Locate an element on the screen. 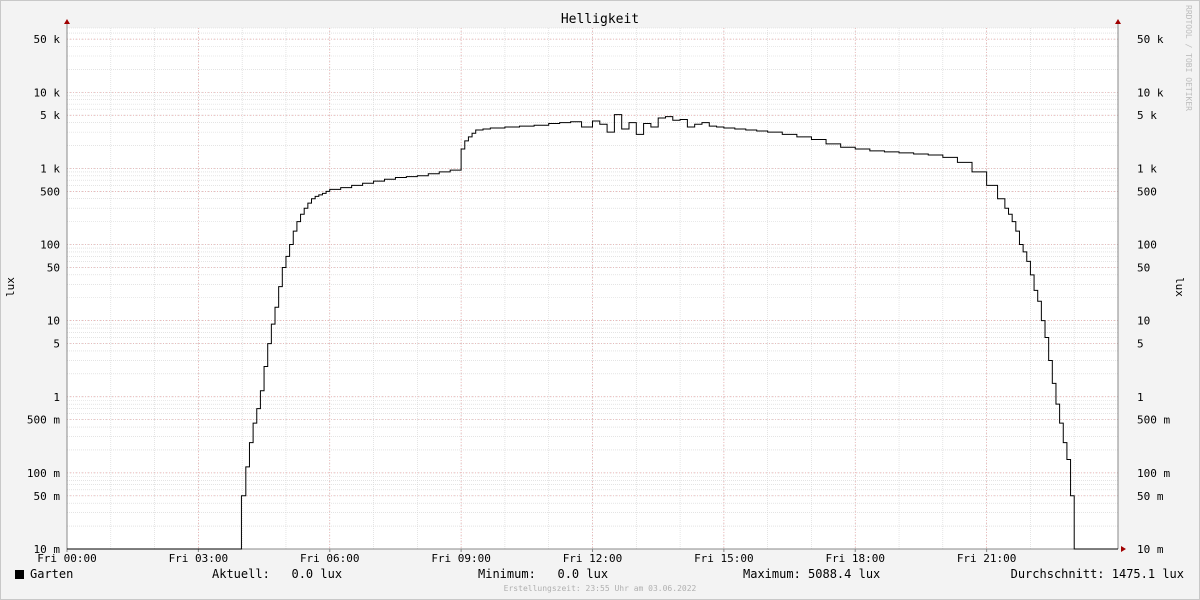 The image size is (1200, 600). y-tick-label-right: 100 is located at coordinates (1147, 245).